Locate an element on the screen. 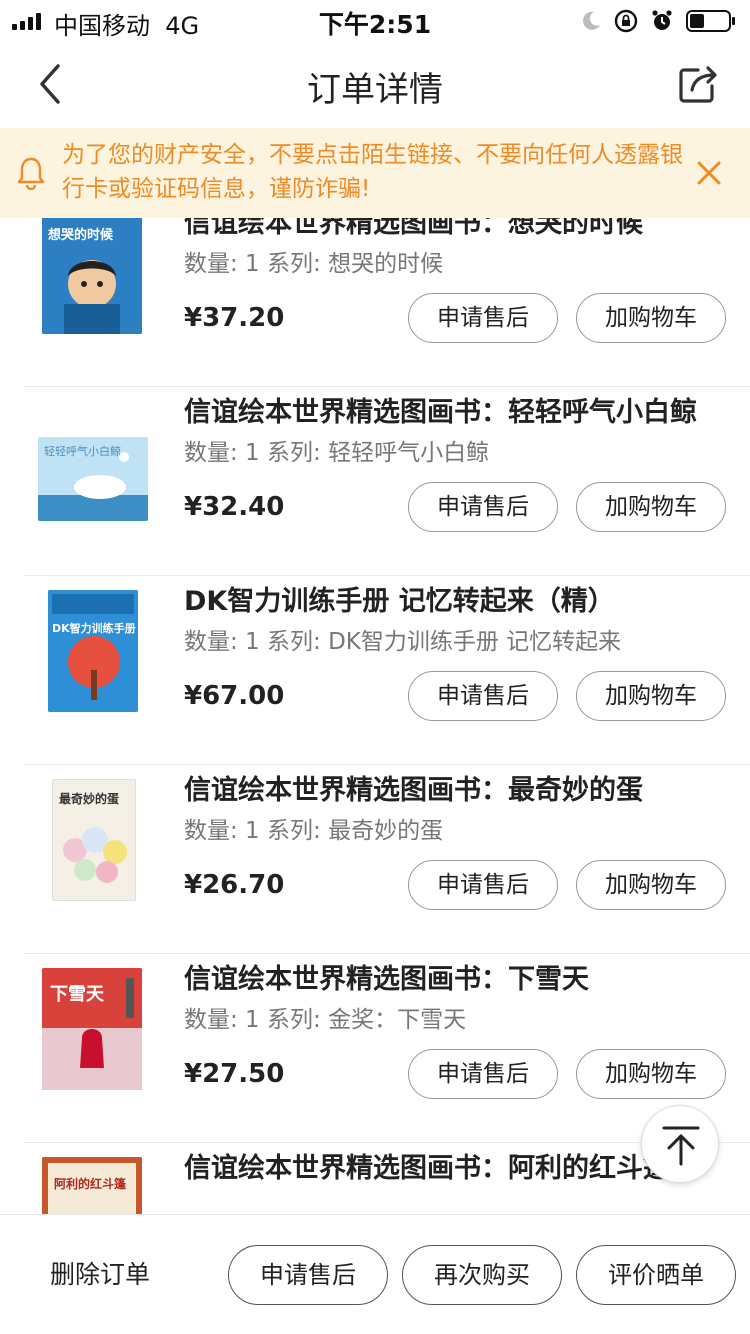  cover-title: 轻轻呼气小白鲸 is located at coordinates (82, 451).